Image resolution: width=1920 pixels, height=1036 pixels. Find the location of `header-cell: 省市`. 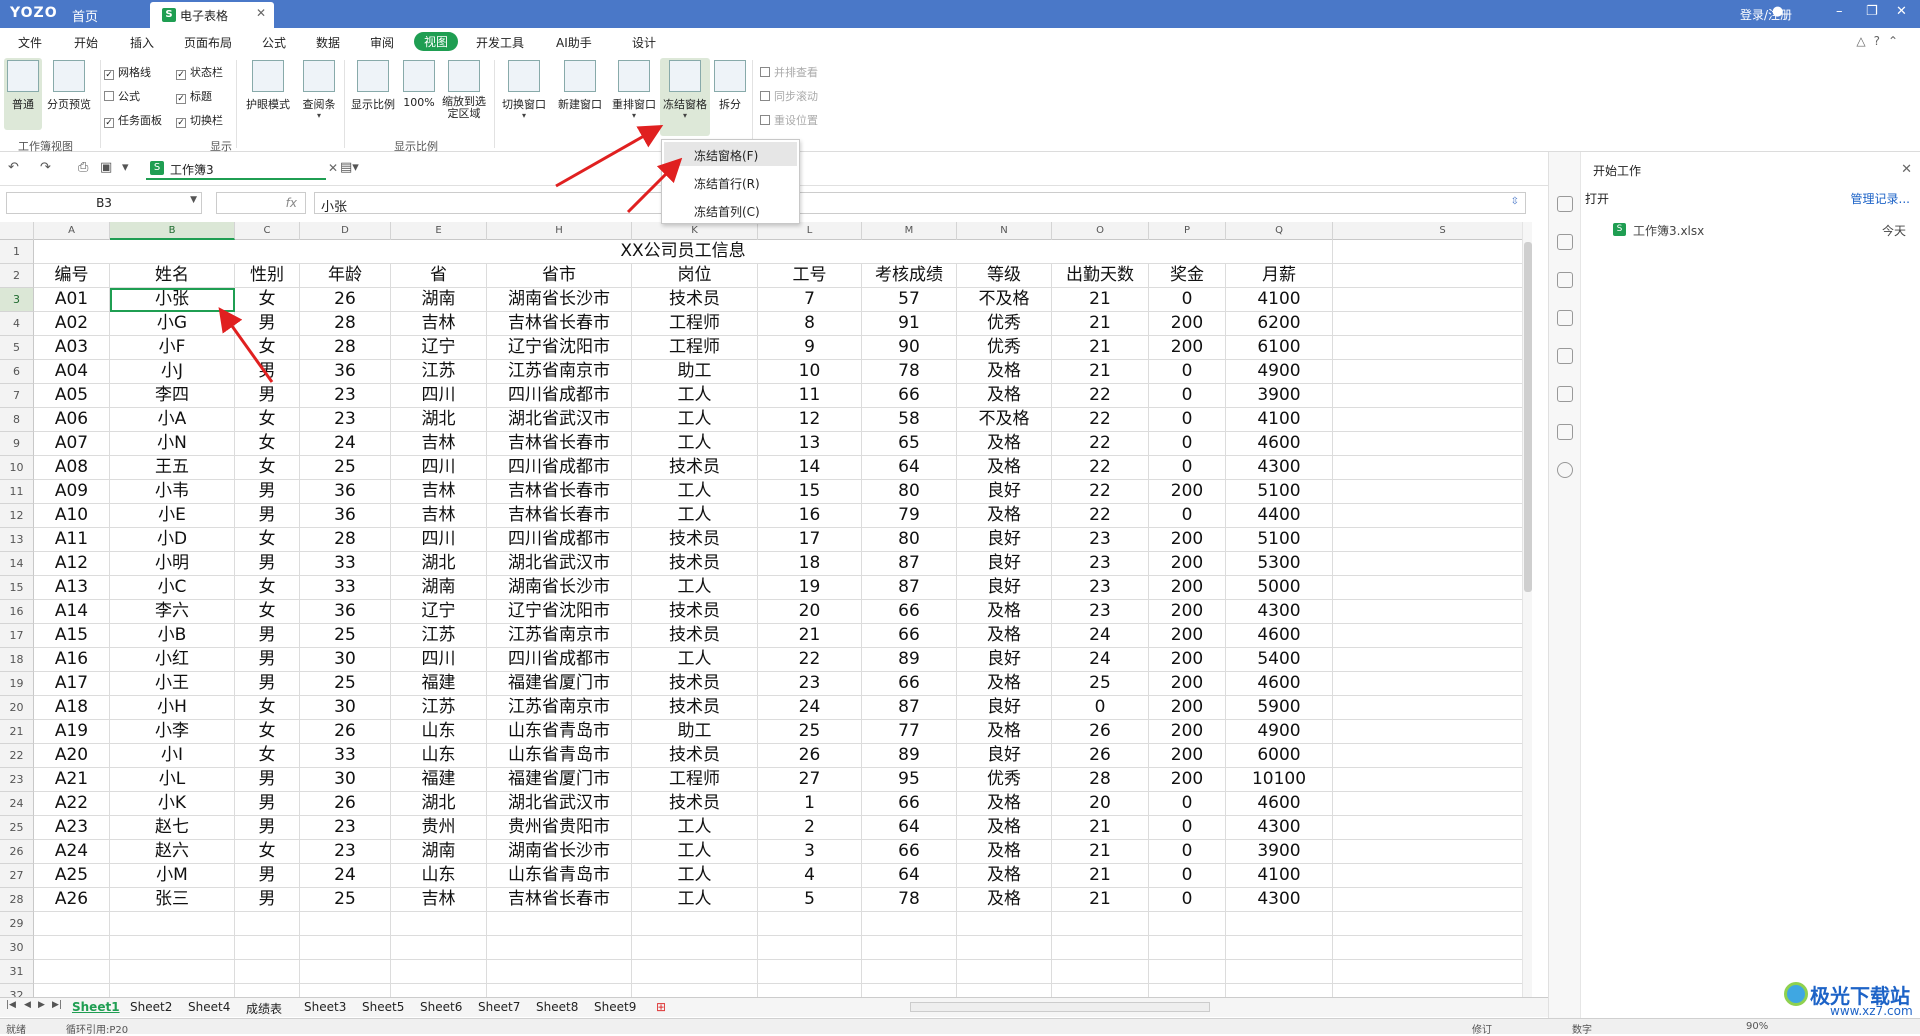

header-cell: 省市 is located at coordinates (559, 276).